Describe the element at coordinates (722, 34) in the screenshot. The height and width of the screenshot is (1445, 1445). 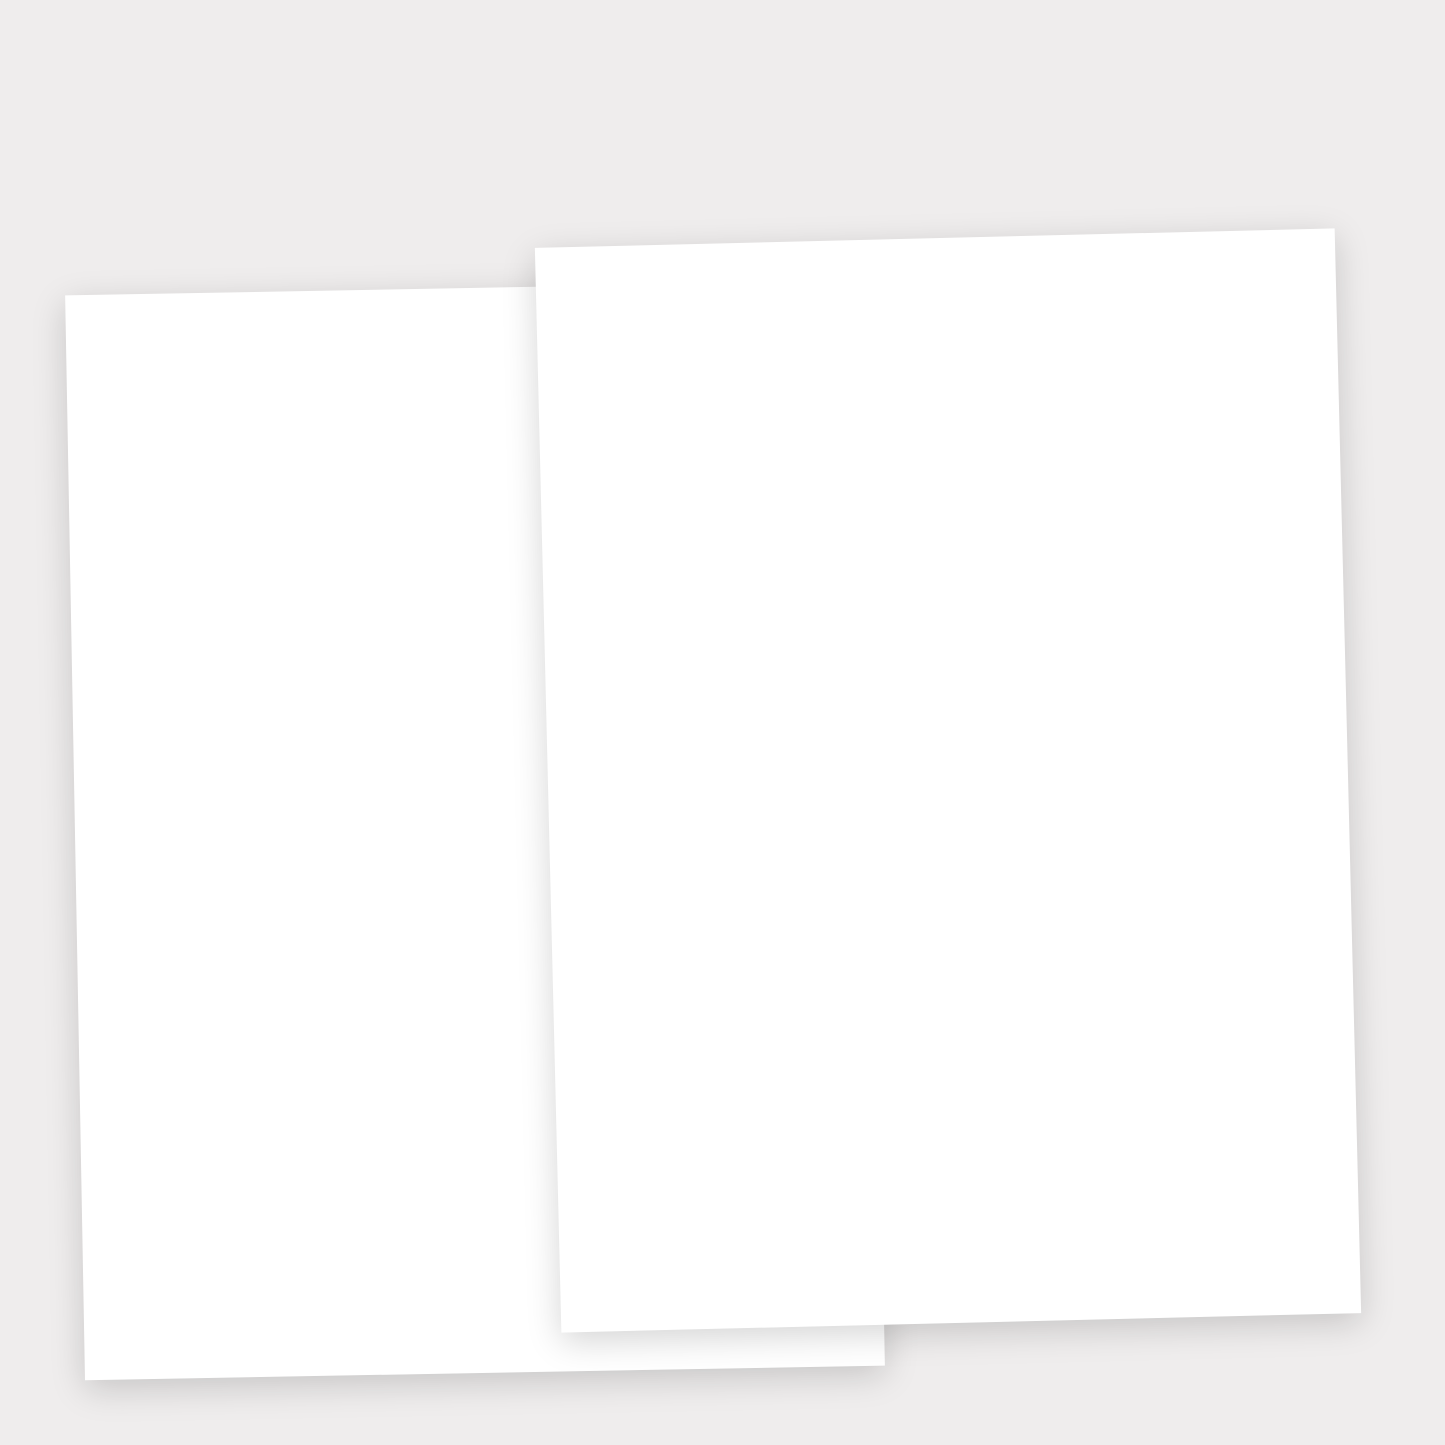
I see `header` at that location.